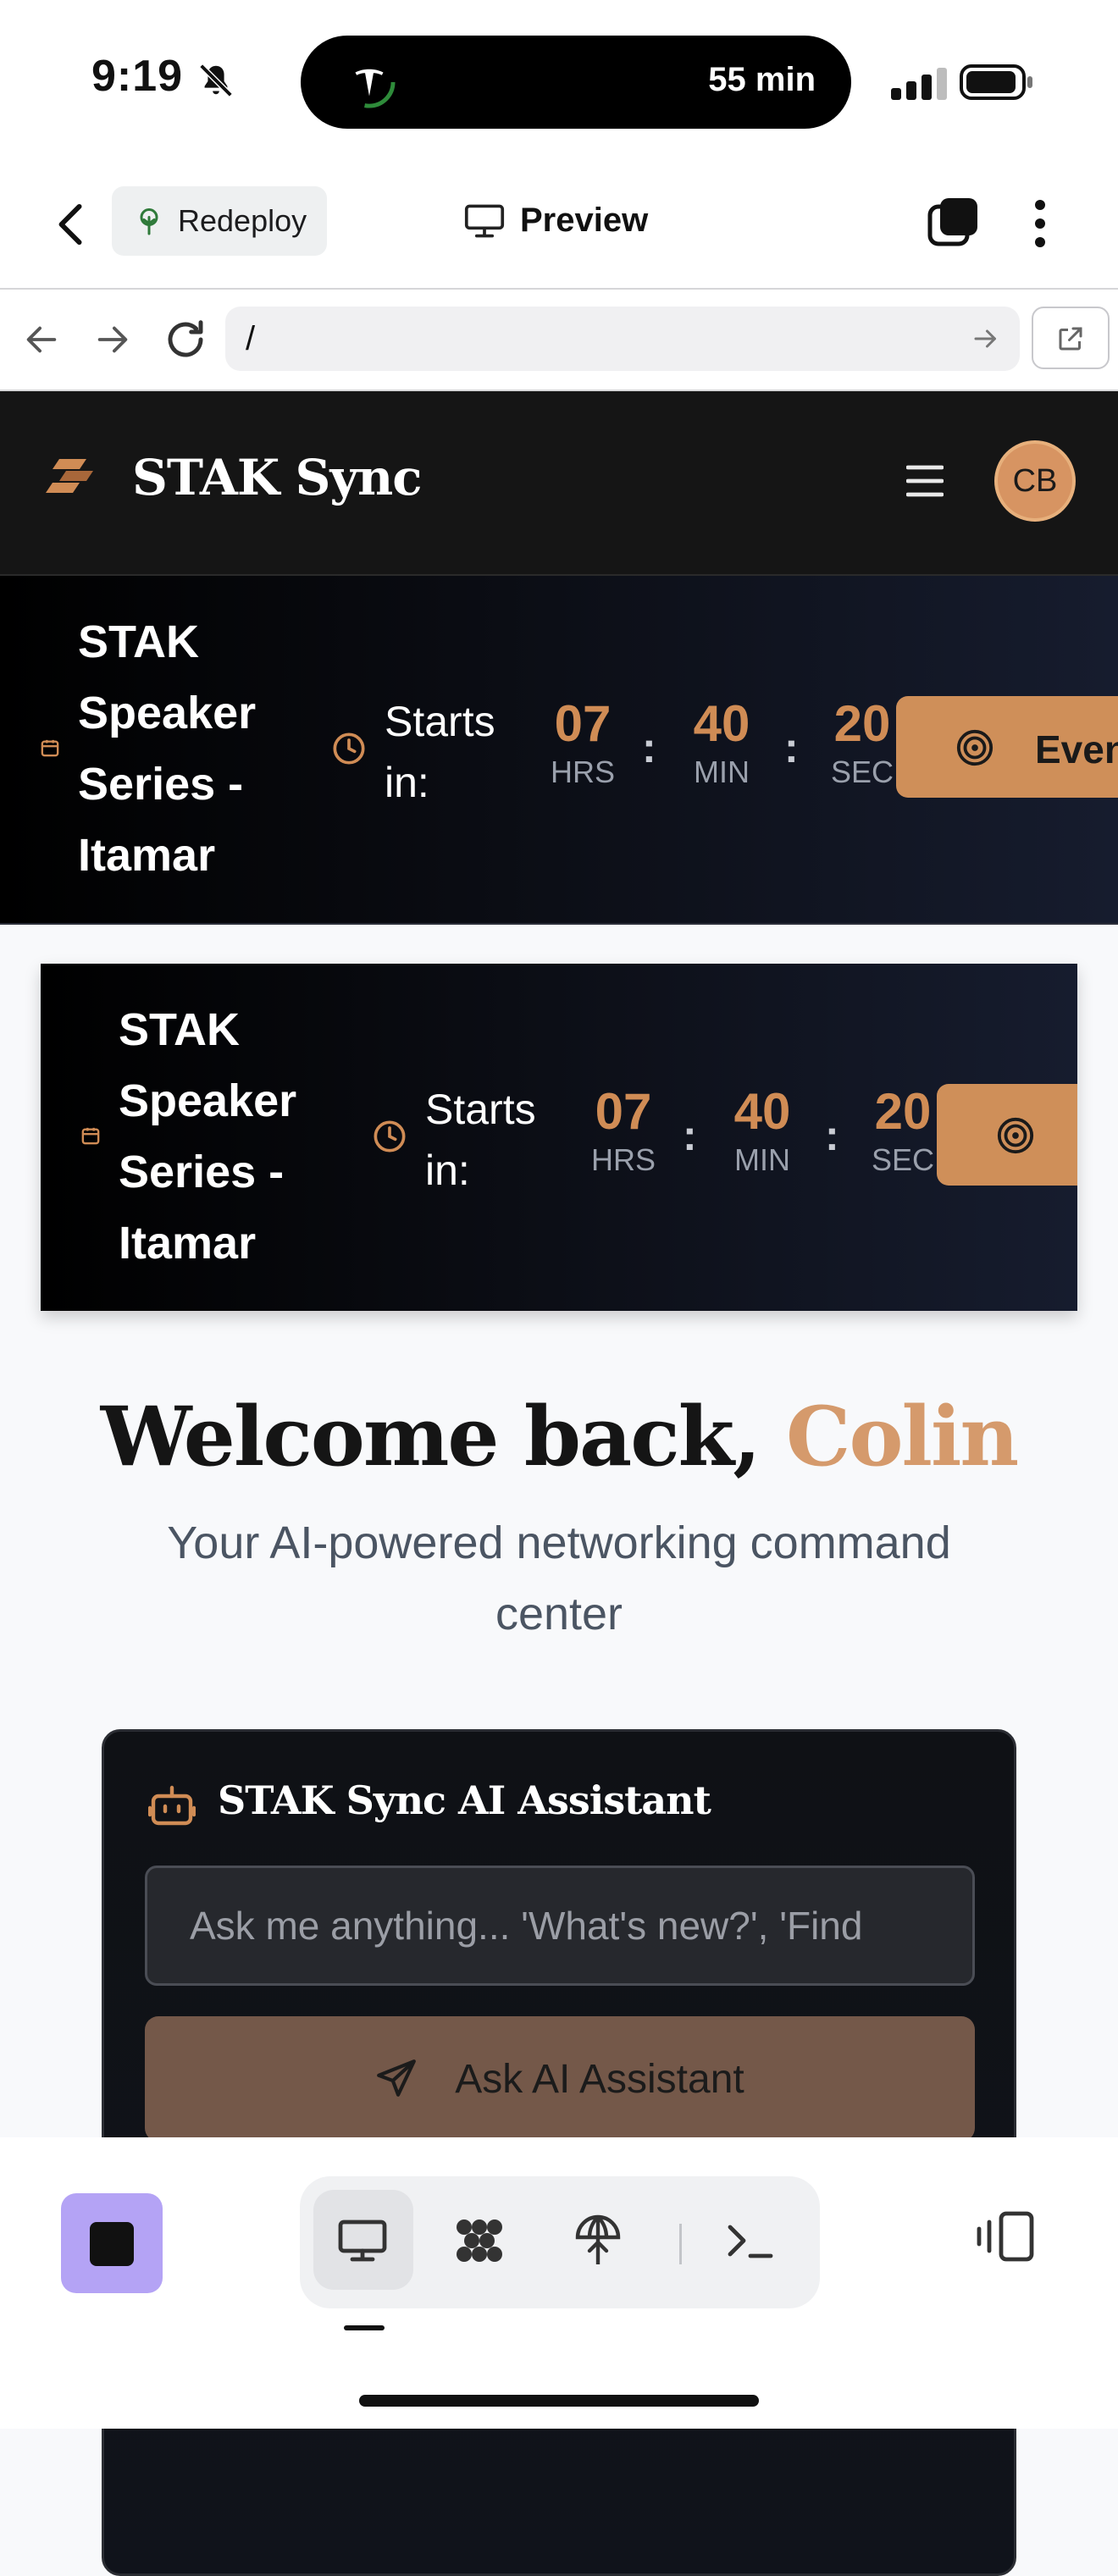 The width and height of the screenshot is (1118, 2576). I want to click on globe-icon, so click(598, 2241).